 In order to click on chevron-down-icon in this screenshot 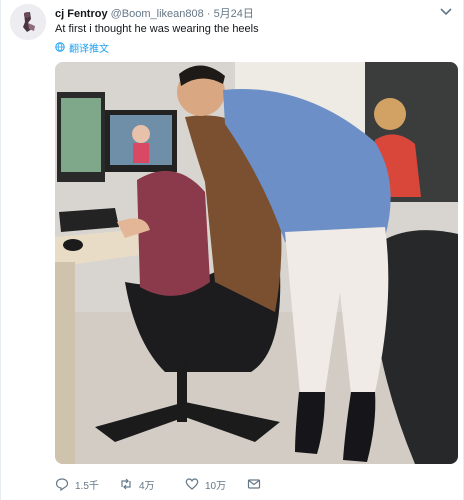, I will do `click(446, 12)`.